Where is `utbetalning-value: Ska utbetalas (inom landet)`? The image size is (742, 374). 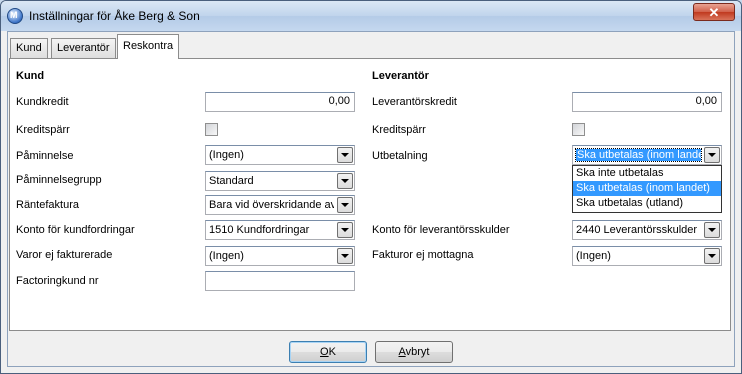 utbetalning-value: Ska utbetalas (inom landet) is located at coordinates (638, 155).